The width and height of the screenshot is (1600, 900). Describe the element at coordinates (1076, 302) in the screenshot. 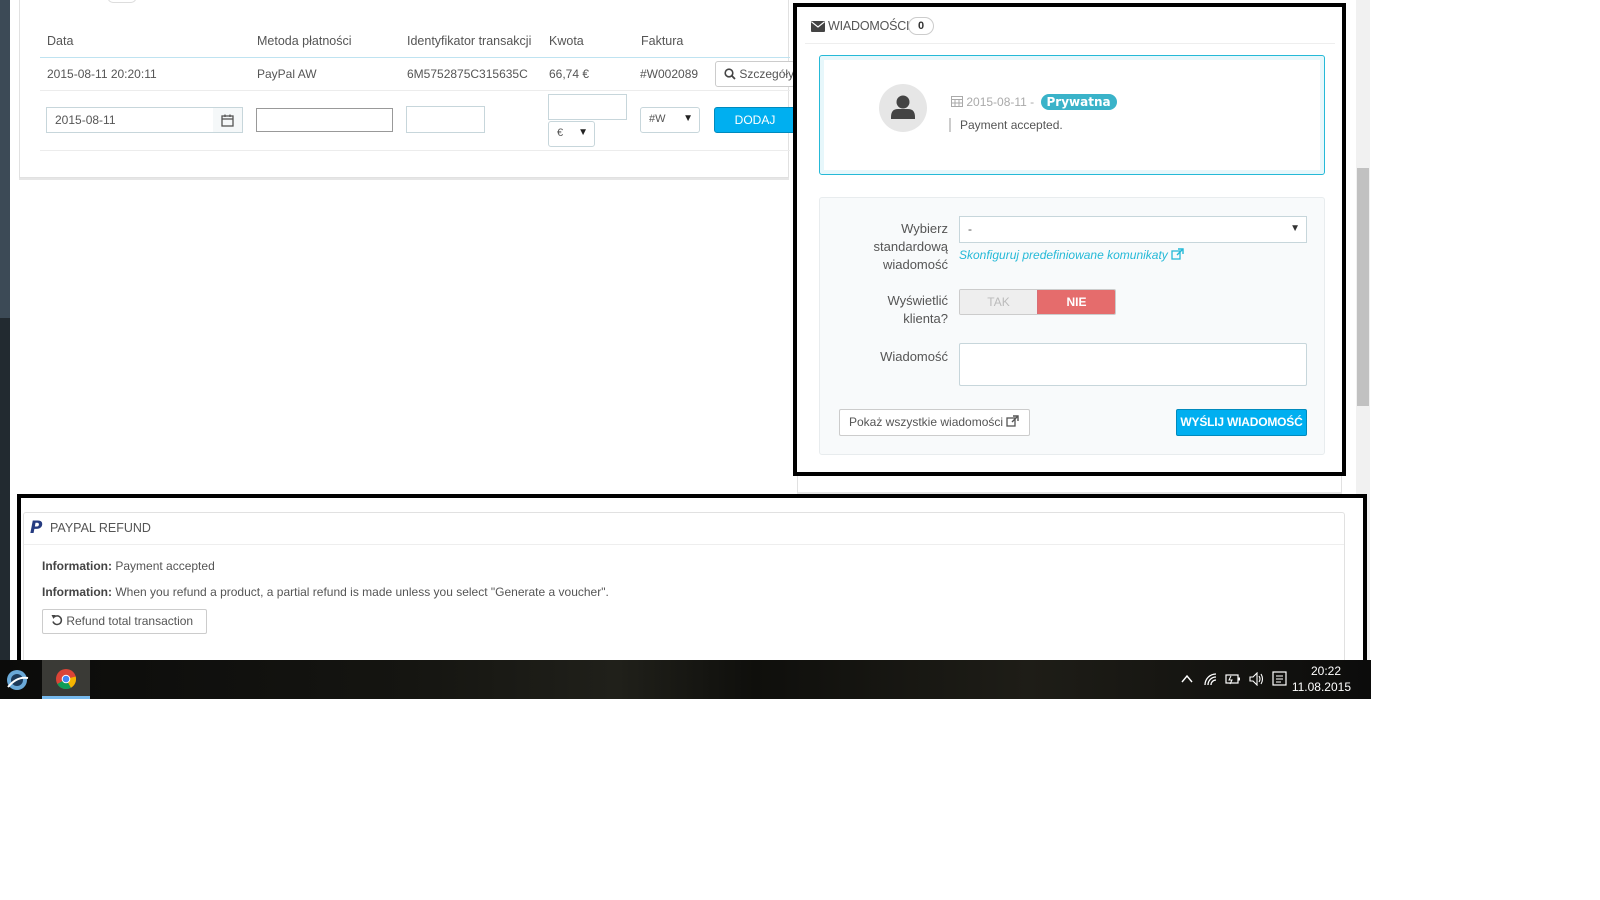

I see `toggle-no: NIE` at that location.